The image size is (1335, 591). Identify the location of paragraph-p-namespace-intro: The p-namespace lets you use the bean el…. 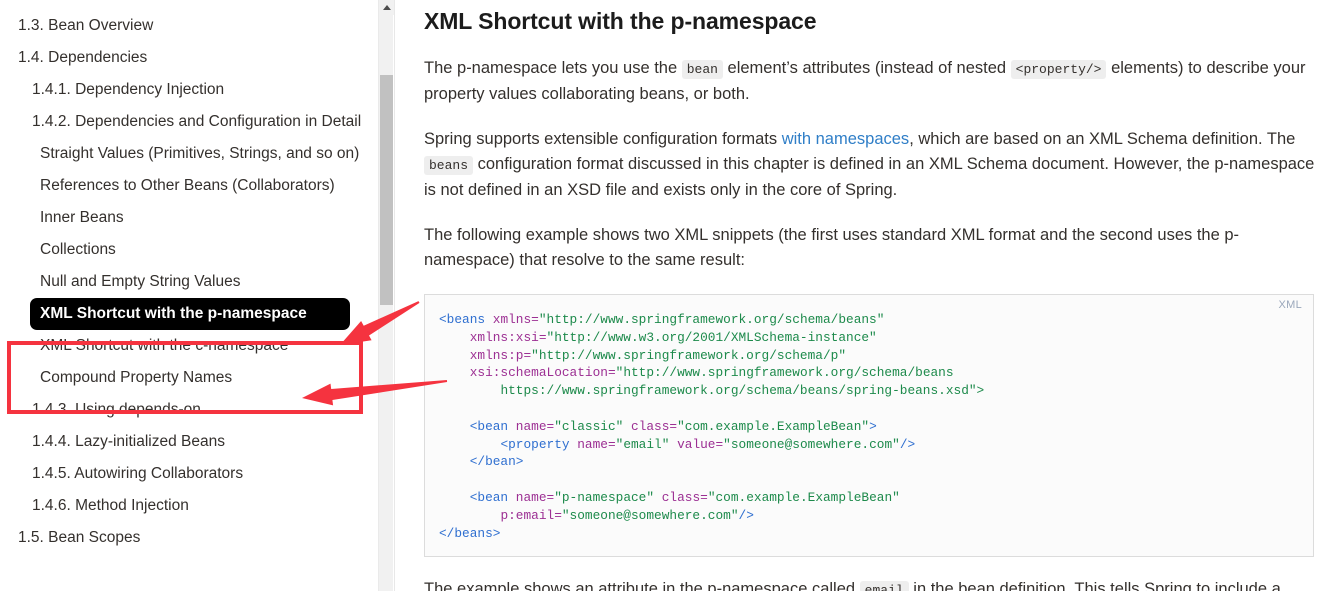
(874, 81).